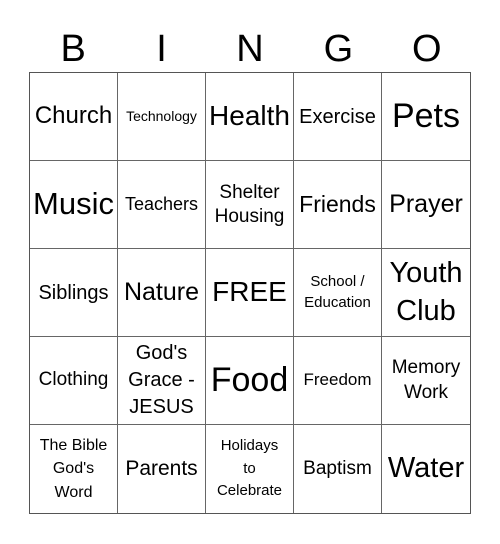  I want to click on bingo-cell: Technology, so click(162, 117).